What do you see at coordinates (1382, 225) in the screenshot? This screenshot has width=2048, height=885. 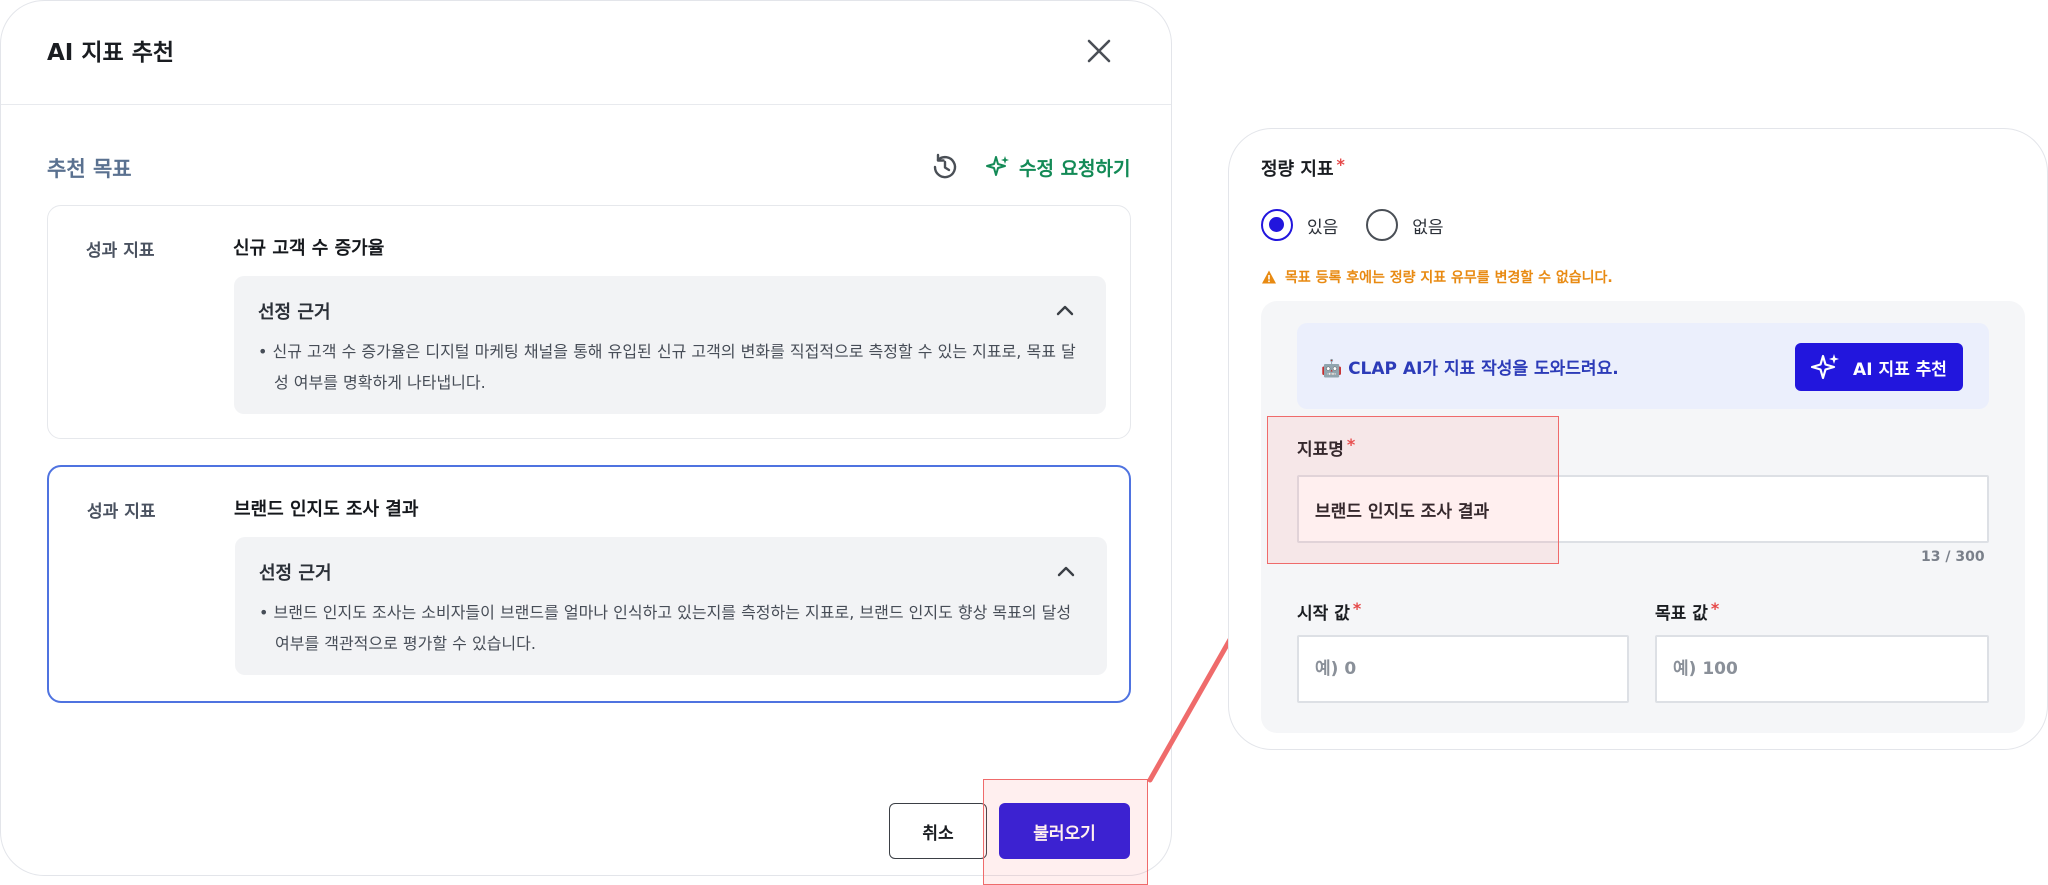 I see `radio-no` at bounding box center [1382, 225].